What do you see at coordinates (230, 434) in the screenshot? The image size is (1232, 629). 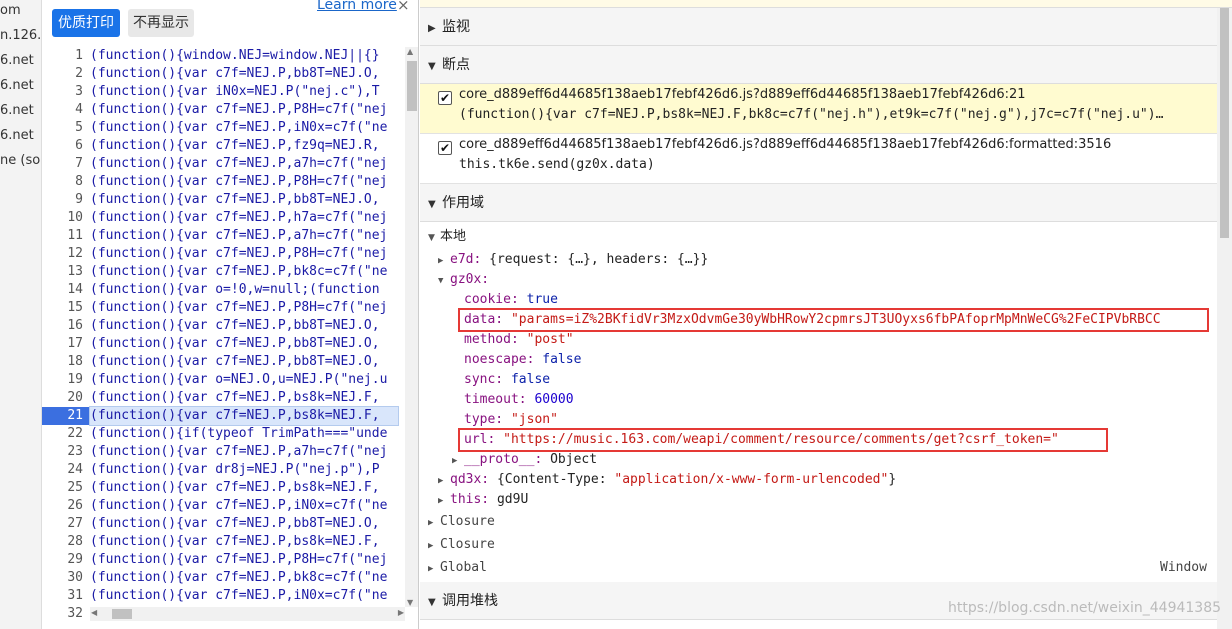 I see `code-line: 22 (function(){if(typeof TrimPath==="unde` at bounding box center [230, 434].